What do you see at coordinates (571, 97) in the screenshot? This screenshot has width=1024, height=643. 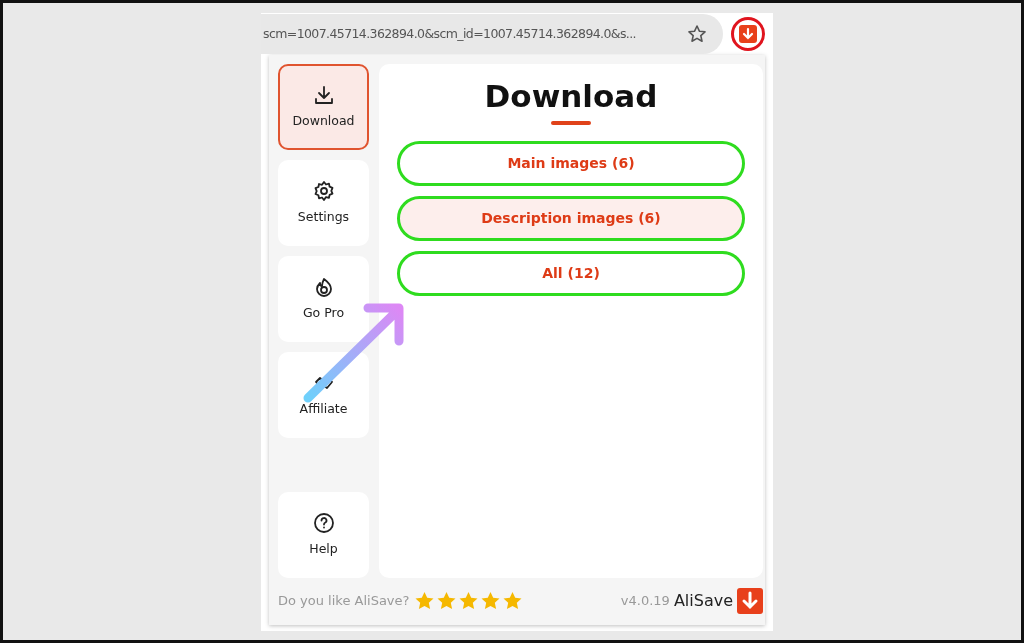 I see `panel-title: Download` at bounding box center [571, 97].